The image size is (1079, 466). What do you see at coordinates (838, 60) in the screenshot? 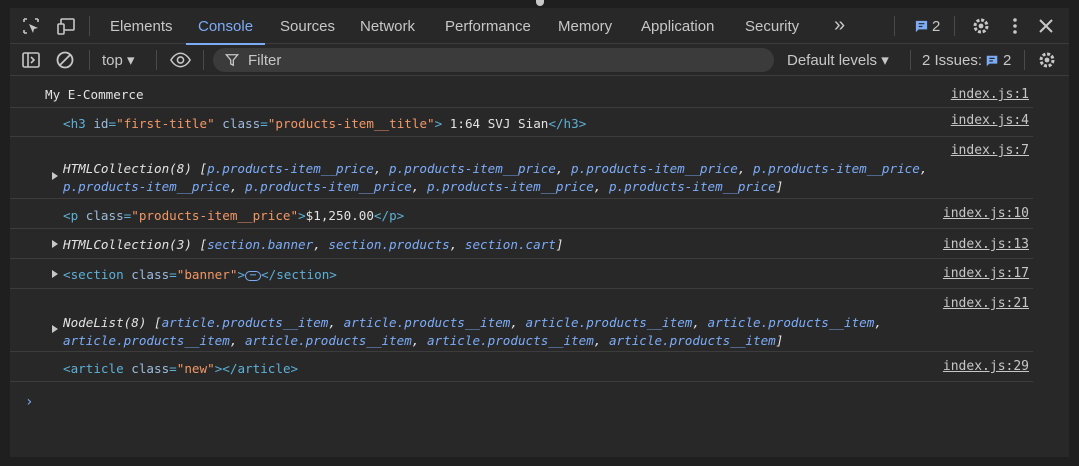
I see `log-levels-dropdown: Default levels ▾` at bounding box center [838, 60].